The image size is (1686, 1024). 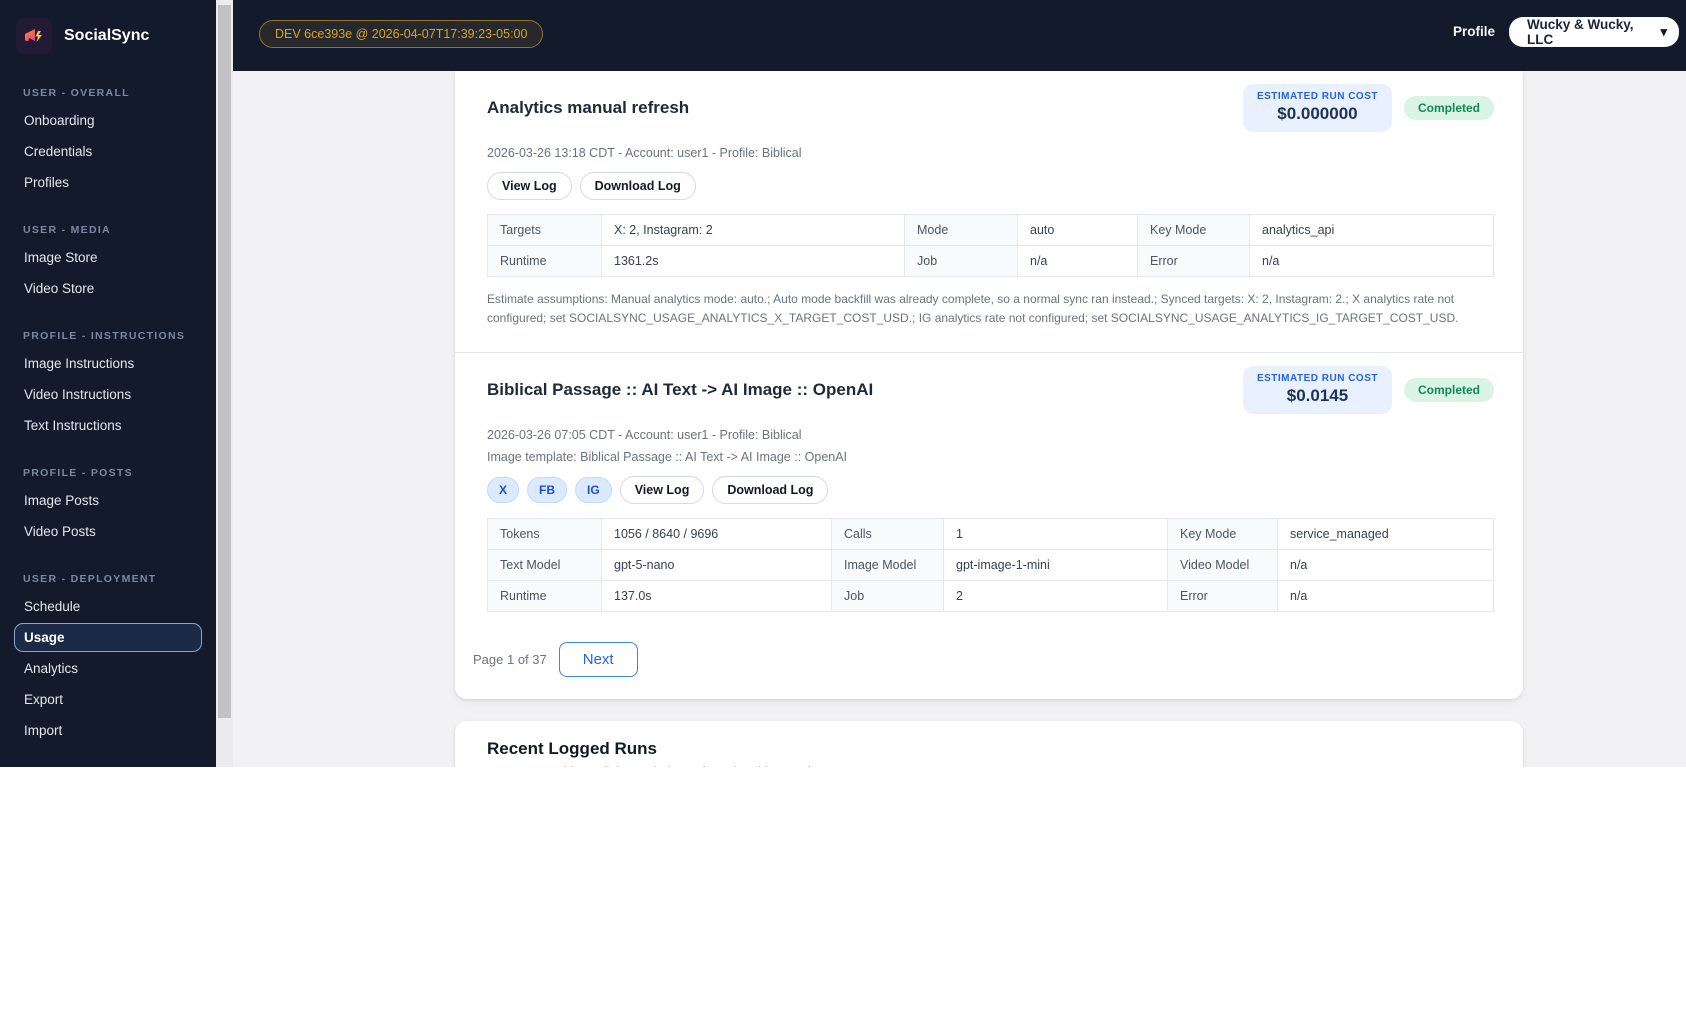 What do you see at coordinates (547, 490) in the screenshot?
I see `network-badge-fb: FB` at bounding box center [547, 490].